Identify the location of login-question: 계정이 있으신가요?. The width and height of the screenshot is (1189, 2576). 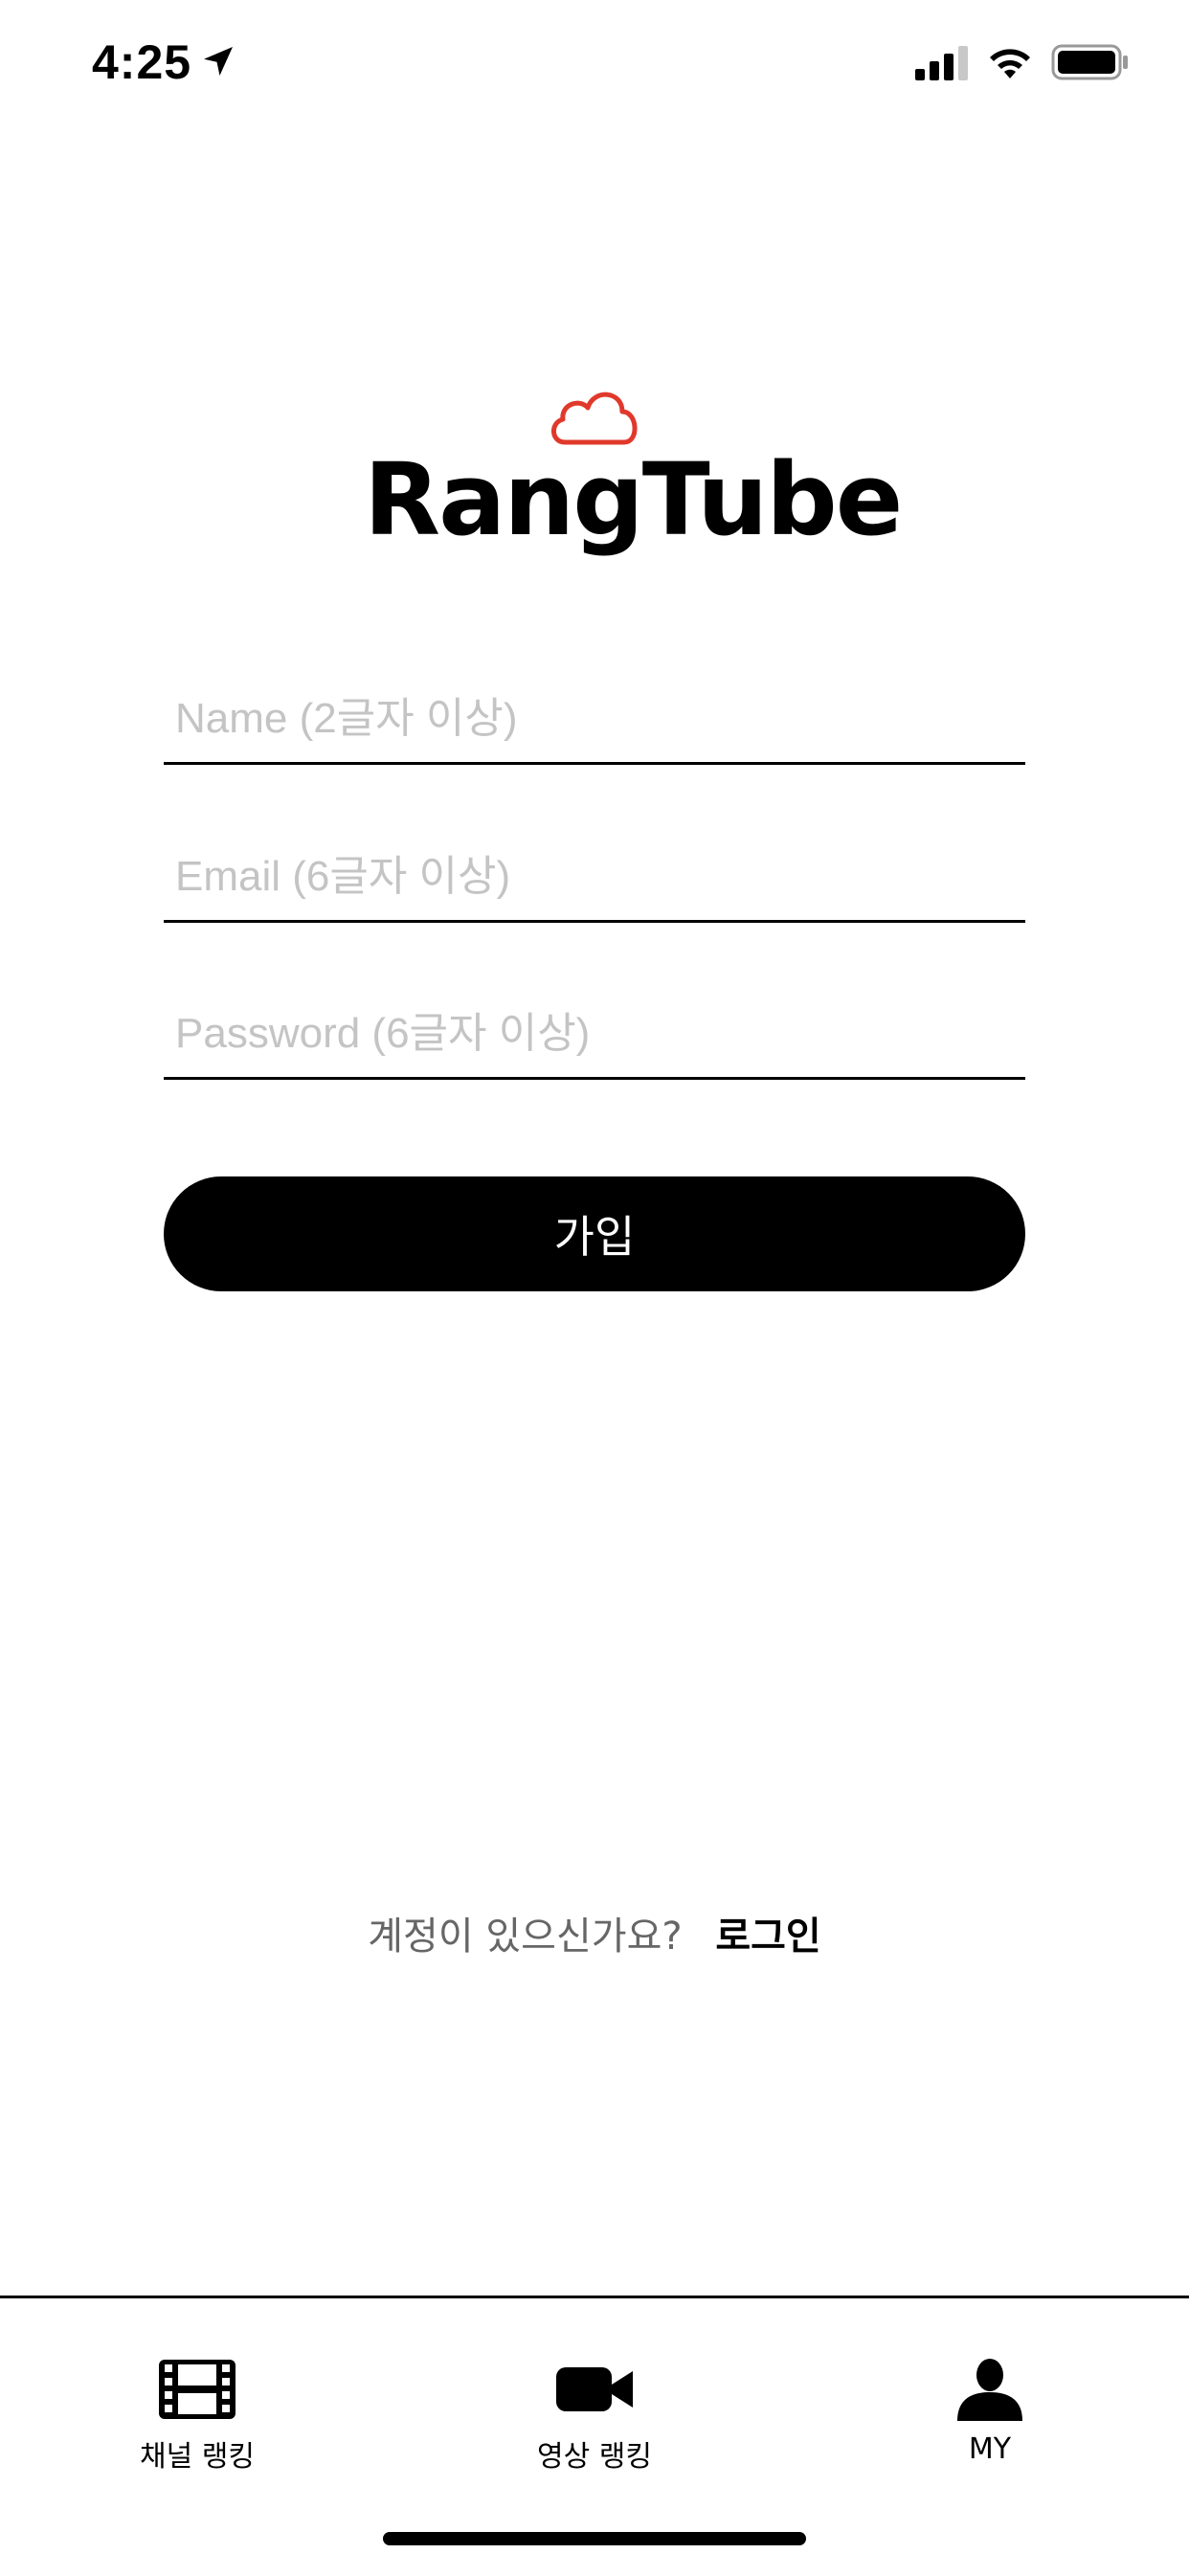
(525, 1937).